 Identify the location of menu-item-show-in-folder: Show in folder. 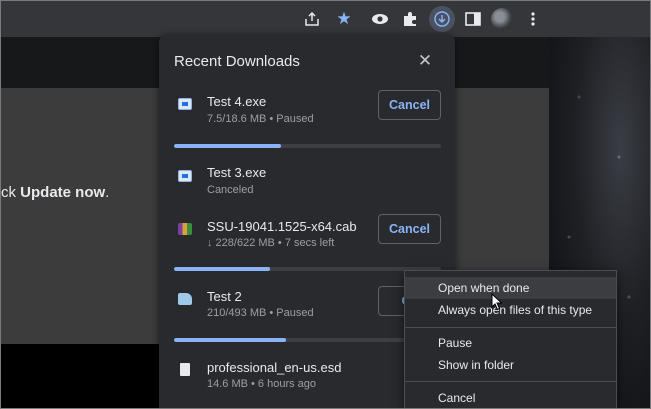
(510, 365).